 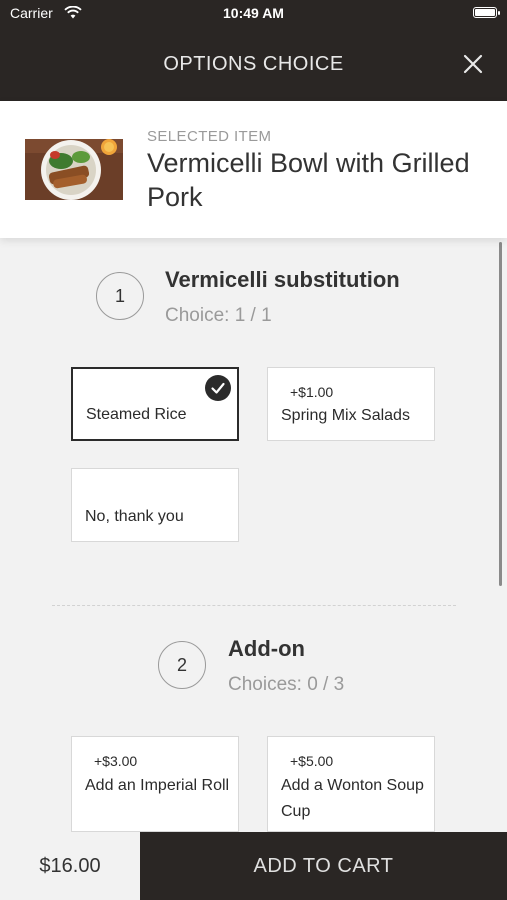 What do you see at coordinates (500, 414) in the screenshot?
I see `scrollbar` at bounding box center [500, 414].